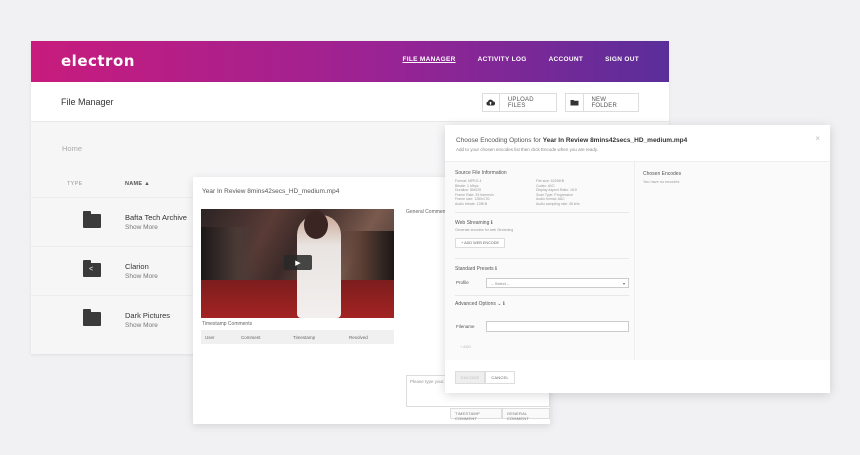 This screenshot has width=860, height=455. I want to click on upload-files-button: UPLOAD FILES, so click(519, 102).